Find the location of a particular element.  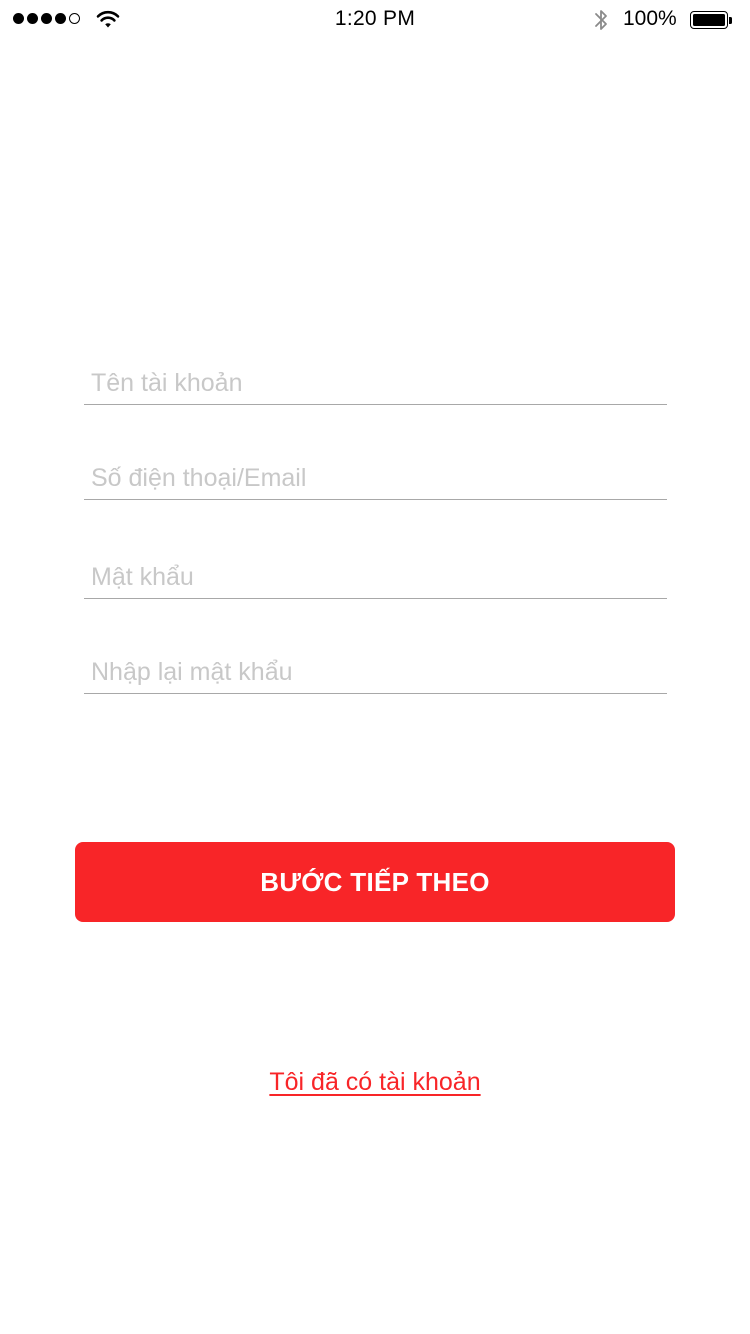

status-bar: 1:20 PM 100% is located at coordinates (375, 20).